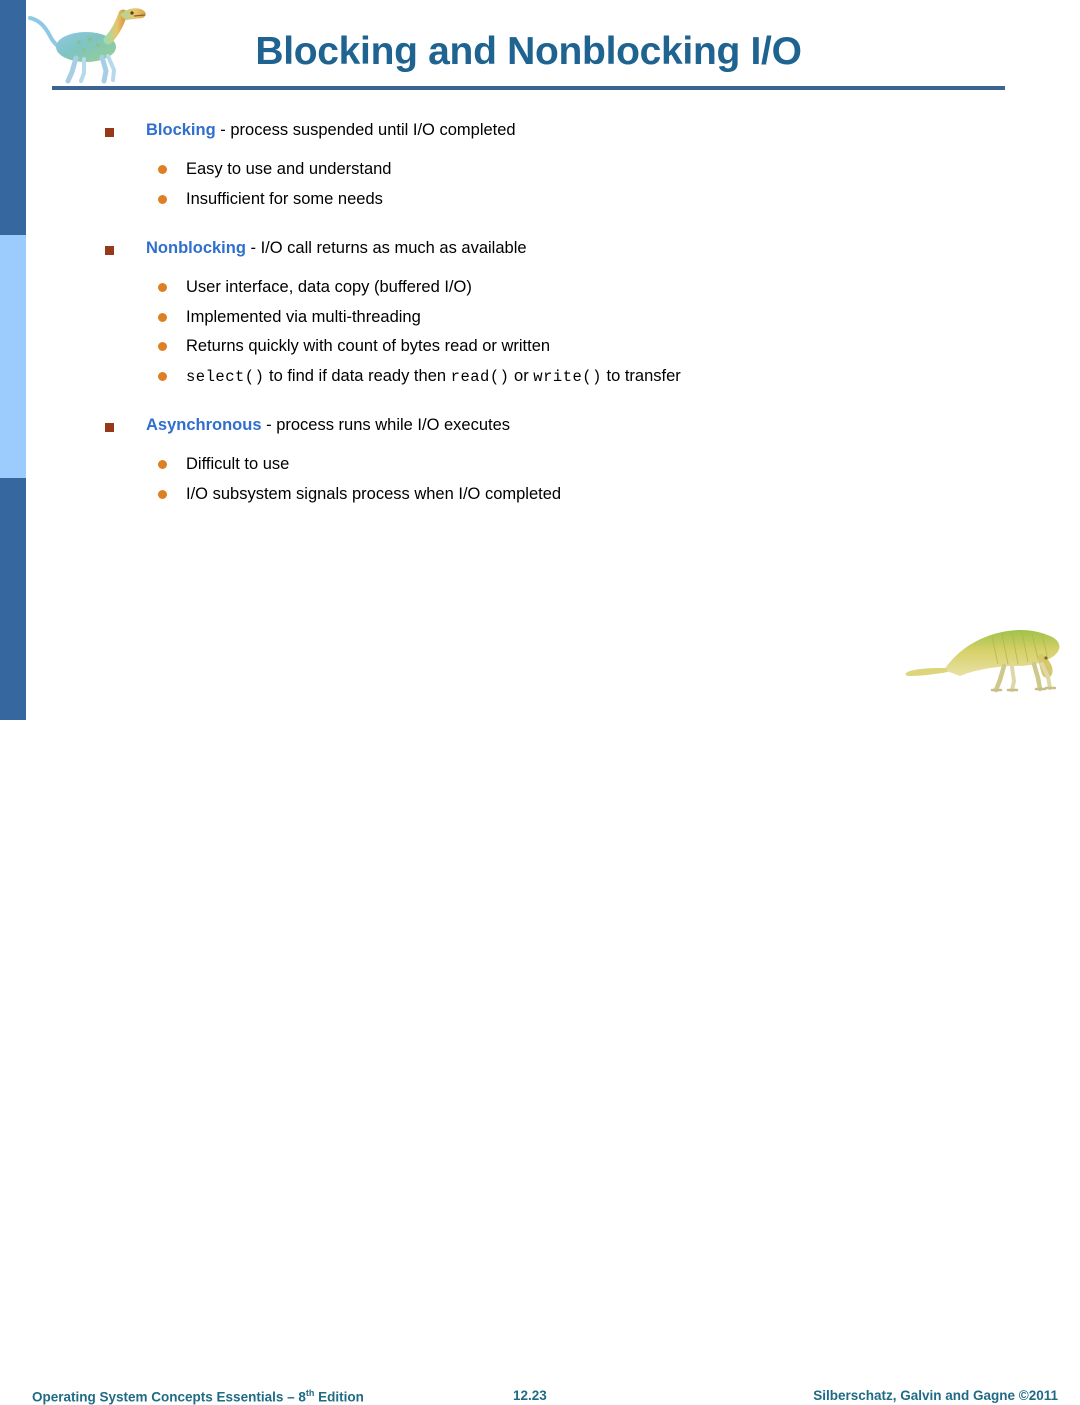 This screenshot has width=1080, height=1405. What do you see at coordinates (528, 51) in the screenshot?
I see `page-title: Blocking and Nonblocking I/O` at bounding box center [528, 51].